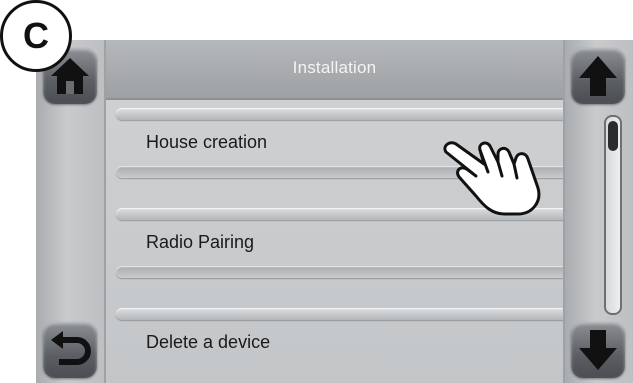 This screenshot has height=383, width=633. I want to click on arrow-down-icon, so click(598, 350).